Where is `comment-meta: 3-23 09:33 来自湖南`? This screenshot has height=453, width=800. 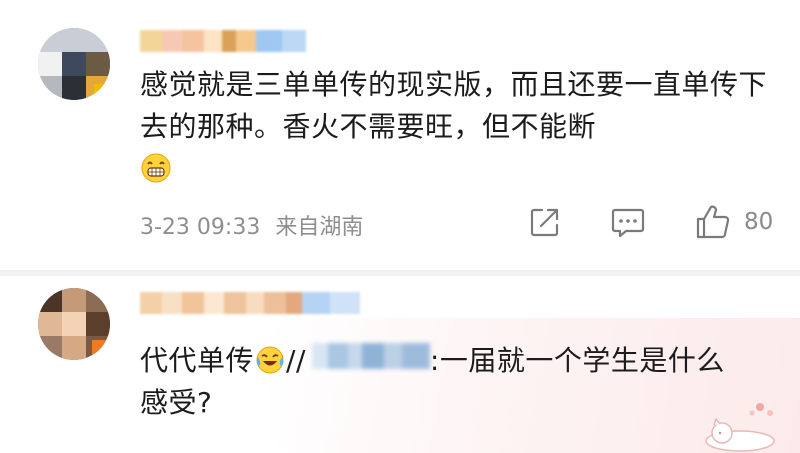
comment-meta: 3-23 09:33 来自湖南 is located at coordinates (251, 225).